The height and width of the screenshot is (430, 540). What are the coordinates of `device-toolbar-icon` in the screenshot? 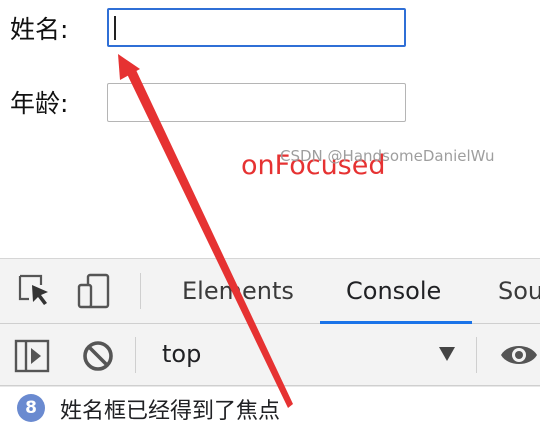 It's located at (94, 291).